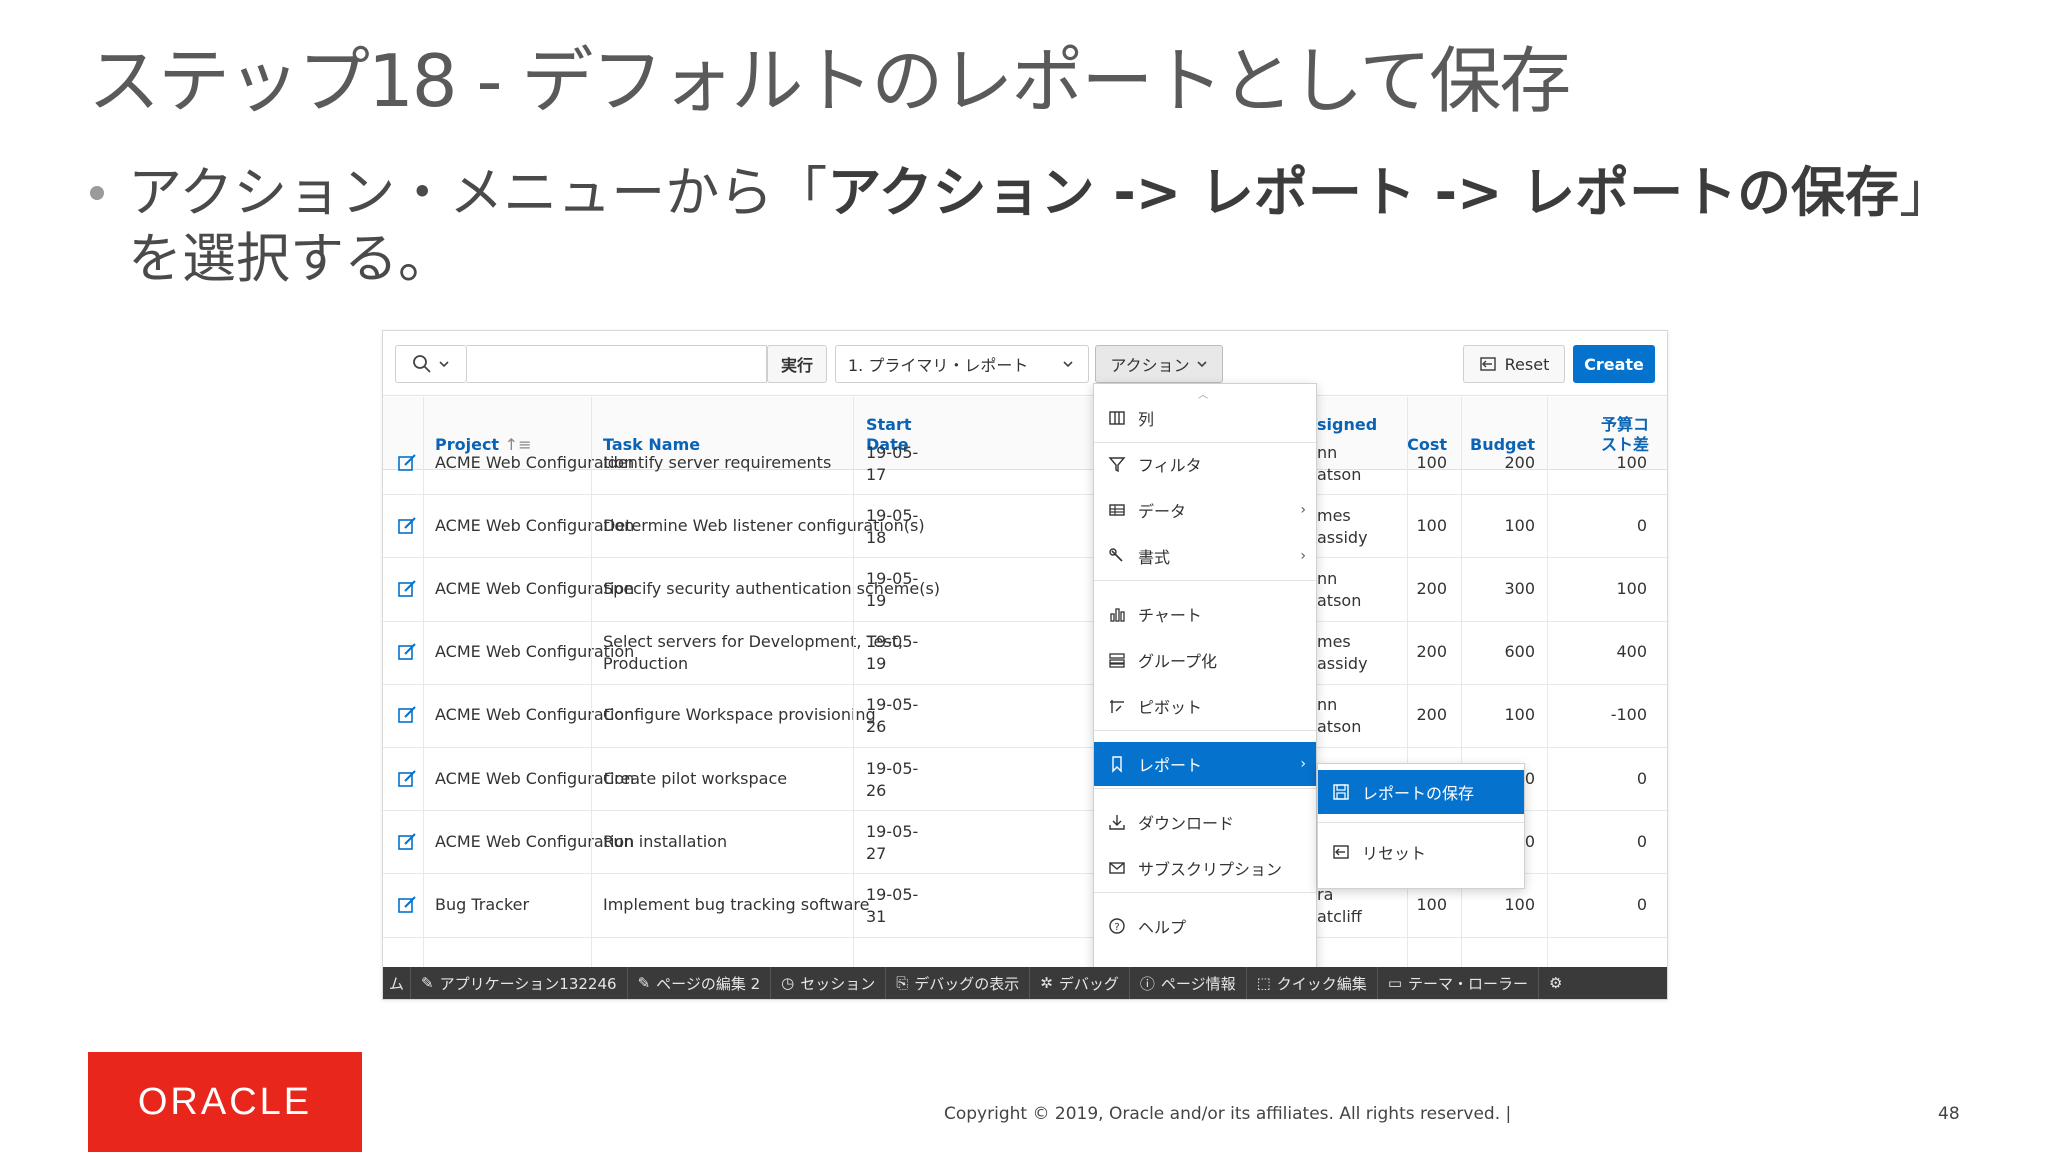 Image resolution: width=2048 pixels, height=1152 pixels. What do you see at coordinates (1188, 983) in the screenshot?
I see `dev-item-page-info: ⓘ ページ情報` at bounding box center [1188, 983].